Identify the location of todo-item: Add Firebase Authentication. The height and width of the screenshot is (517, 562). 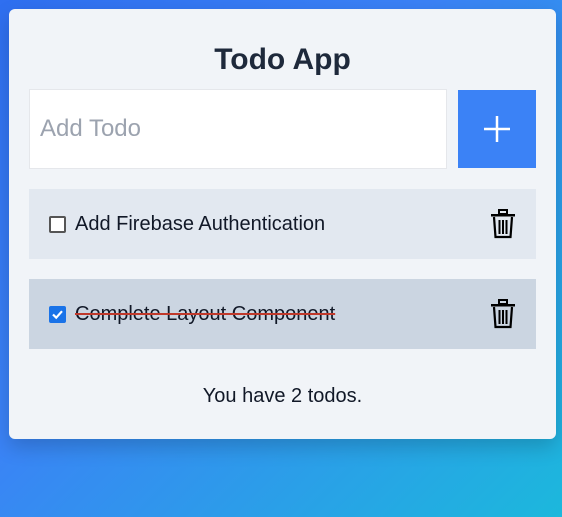
(282, 224).